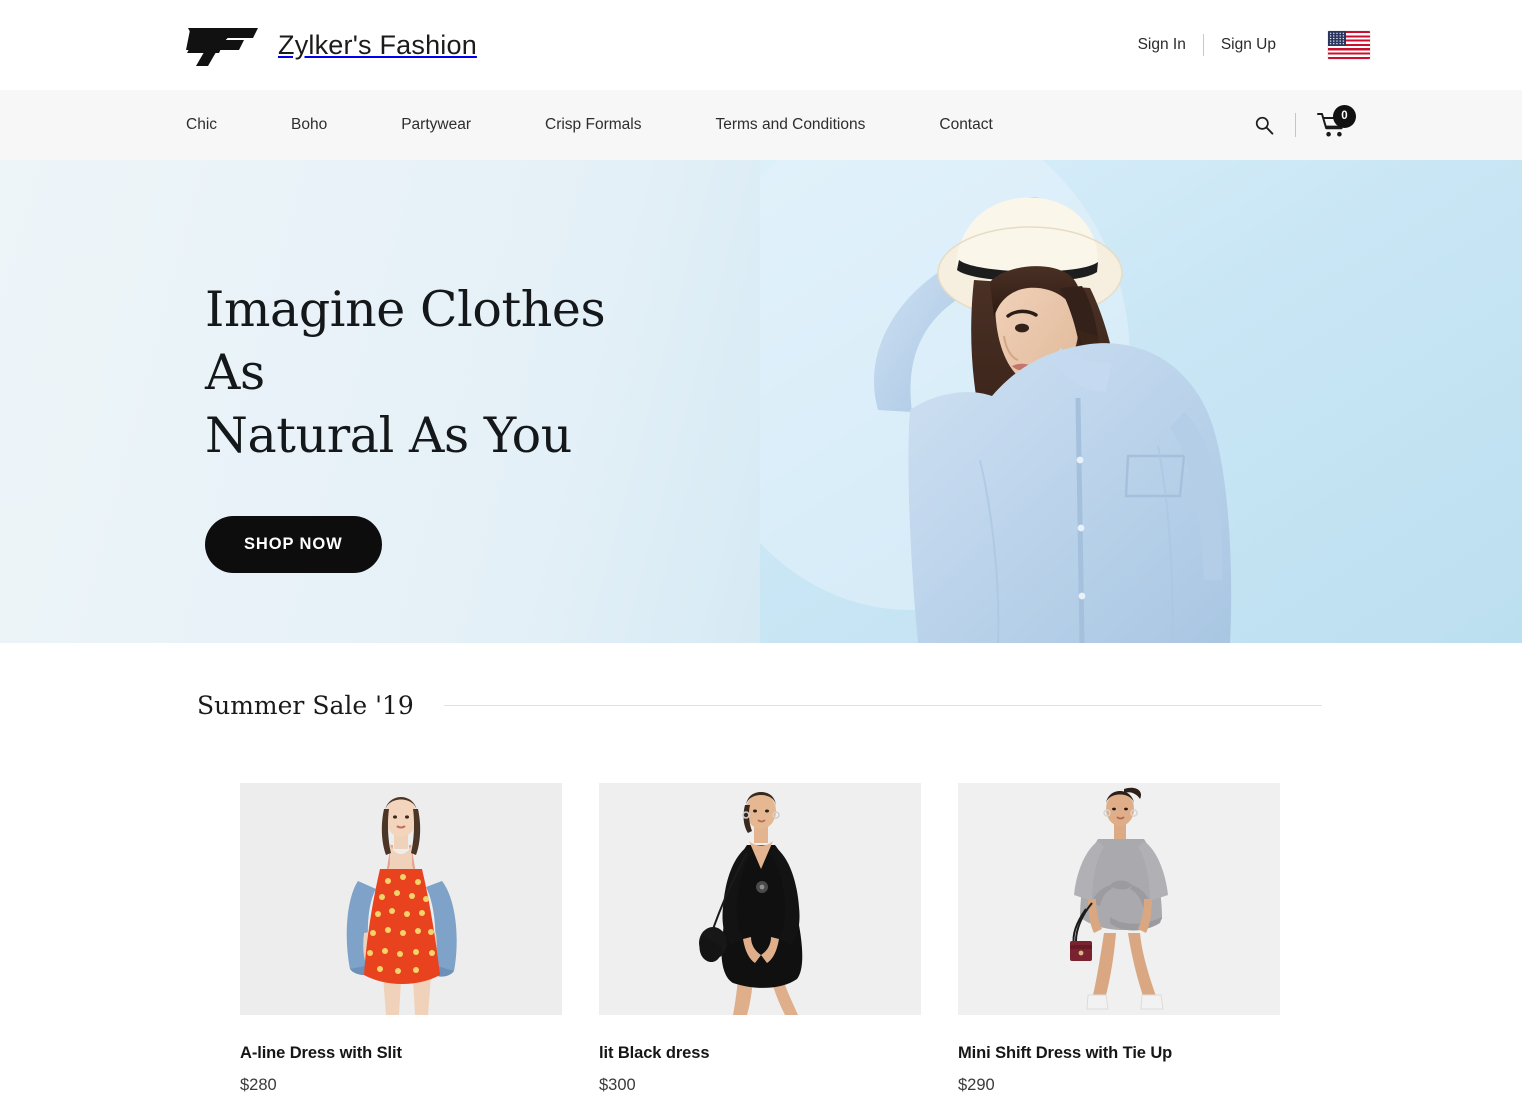  Describe the element at coordinates (1349, 45) in the screenshot. I see `us-flag-icon` at that location.